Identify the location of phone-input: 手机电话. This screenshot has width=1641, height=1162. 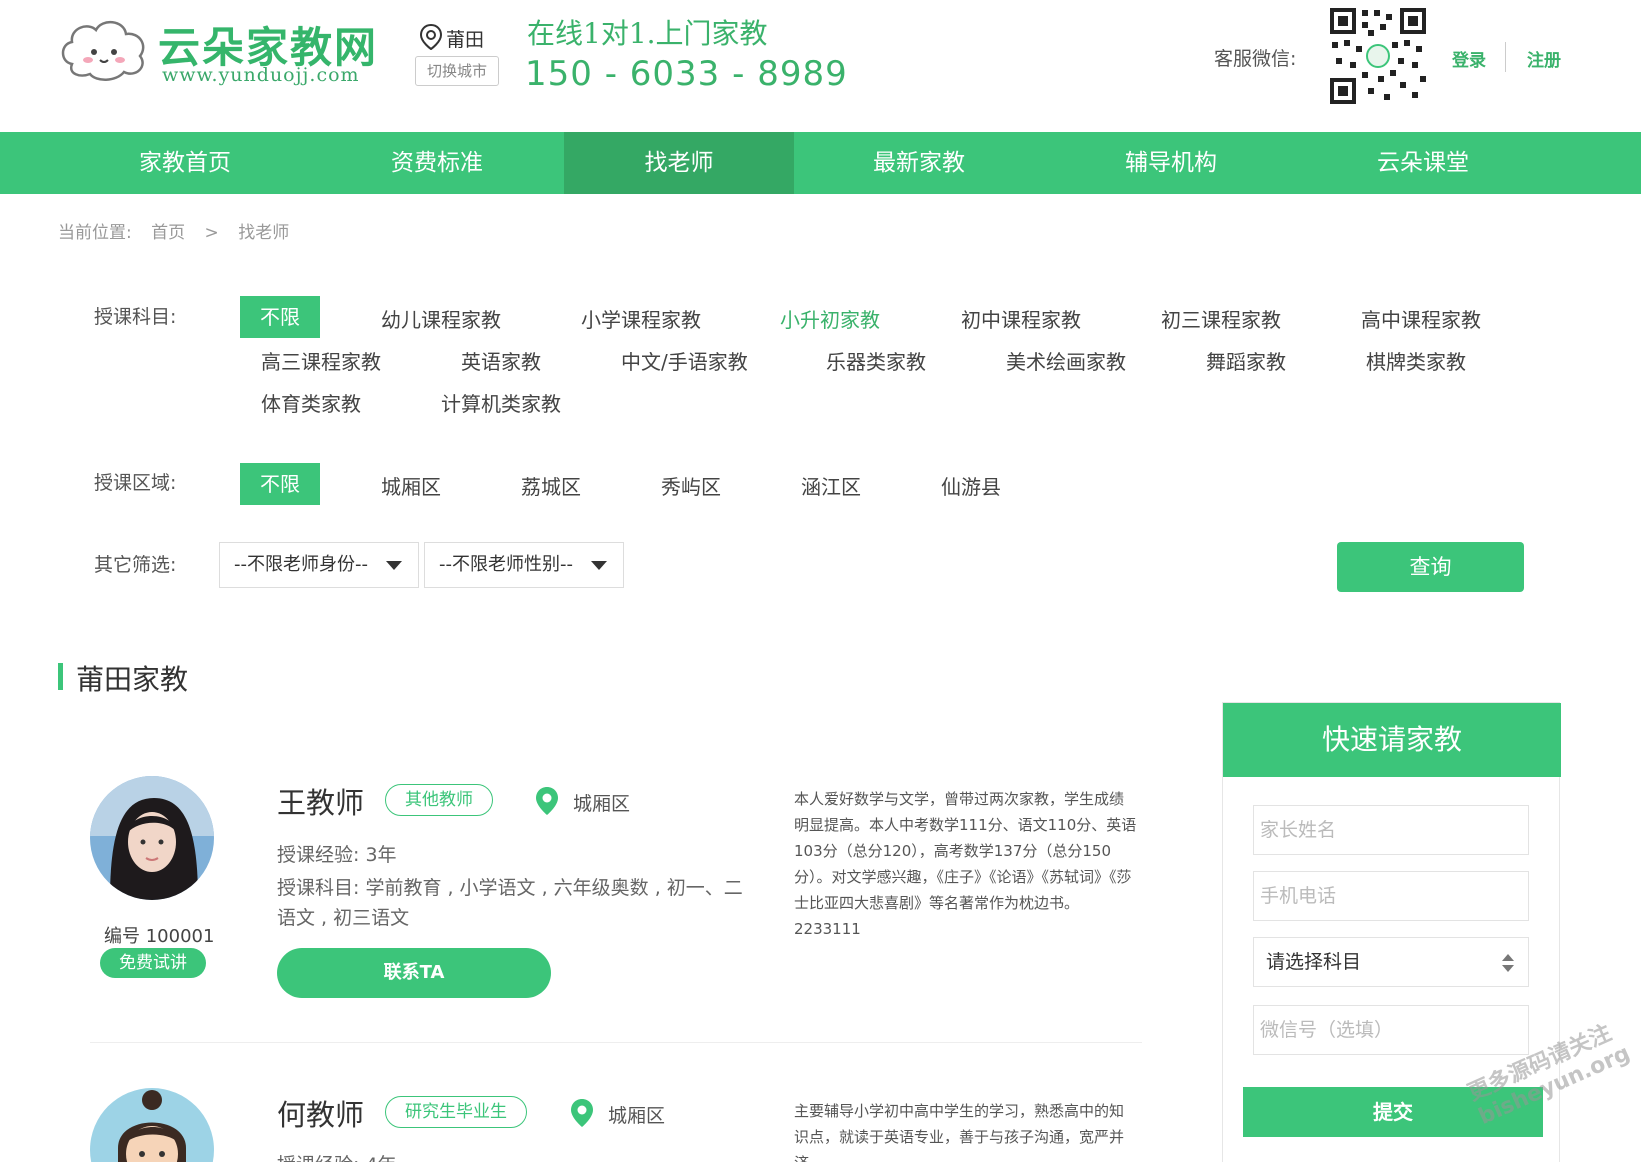
(1391, 896).